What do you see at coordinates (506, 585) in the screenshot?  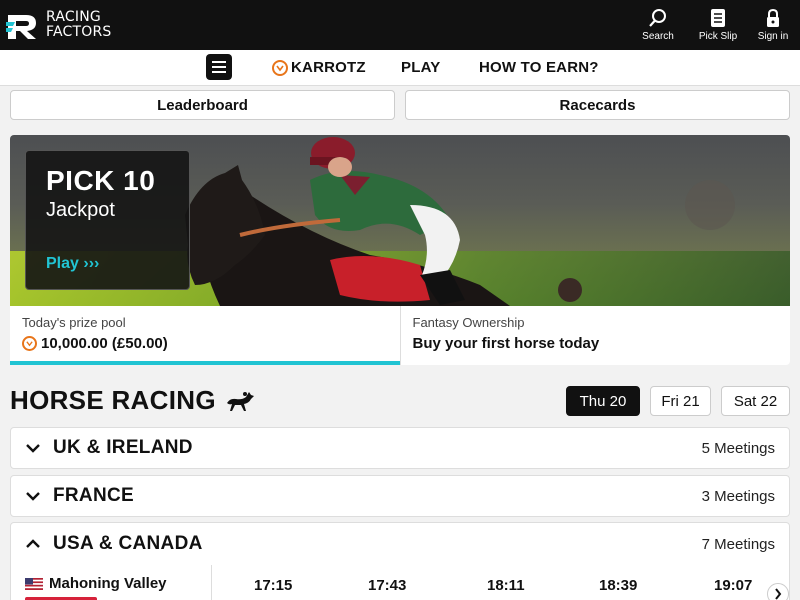 I see `race-time: 18:11` at bounding box center [506, 585].